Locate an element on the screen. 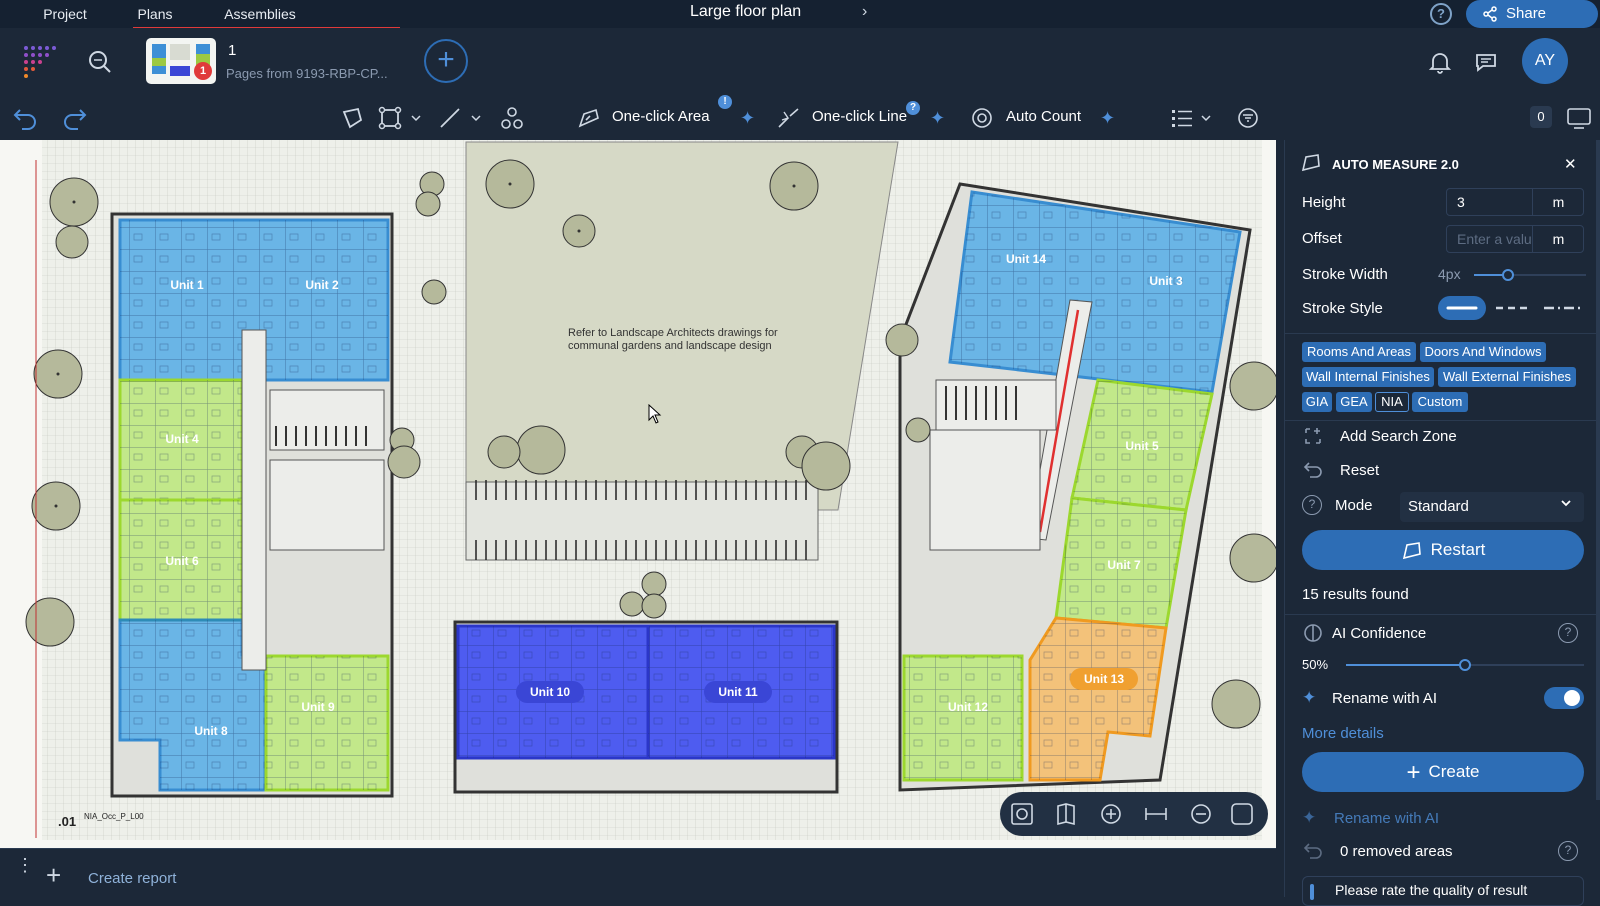 Image resolution: width=1600 pixels, height=906 pixels. unit-label-1: Unit 1 is located at coordinates (187, 285).